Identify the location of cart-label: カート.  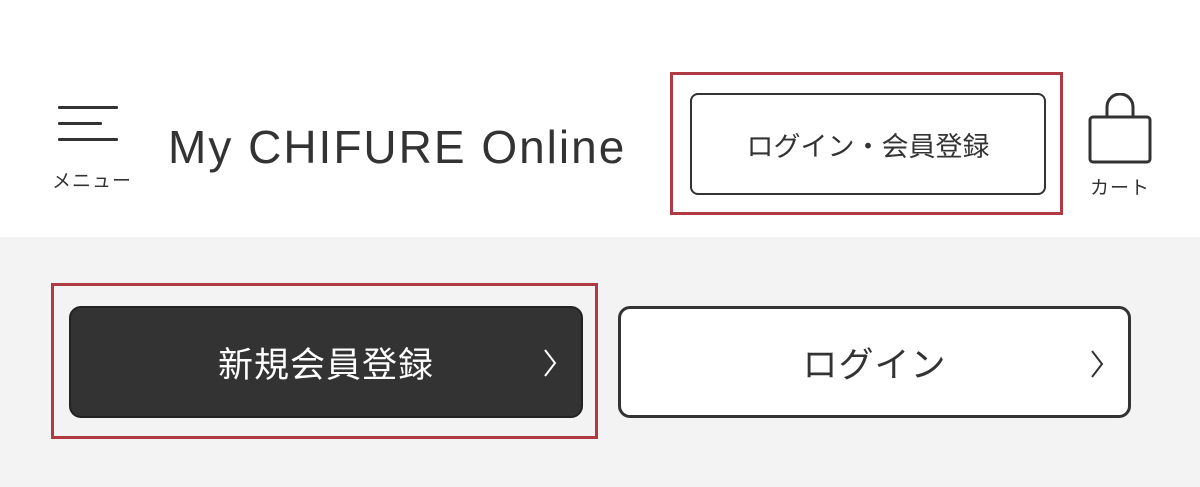
(1119, 188).